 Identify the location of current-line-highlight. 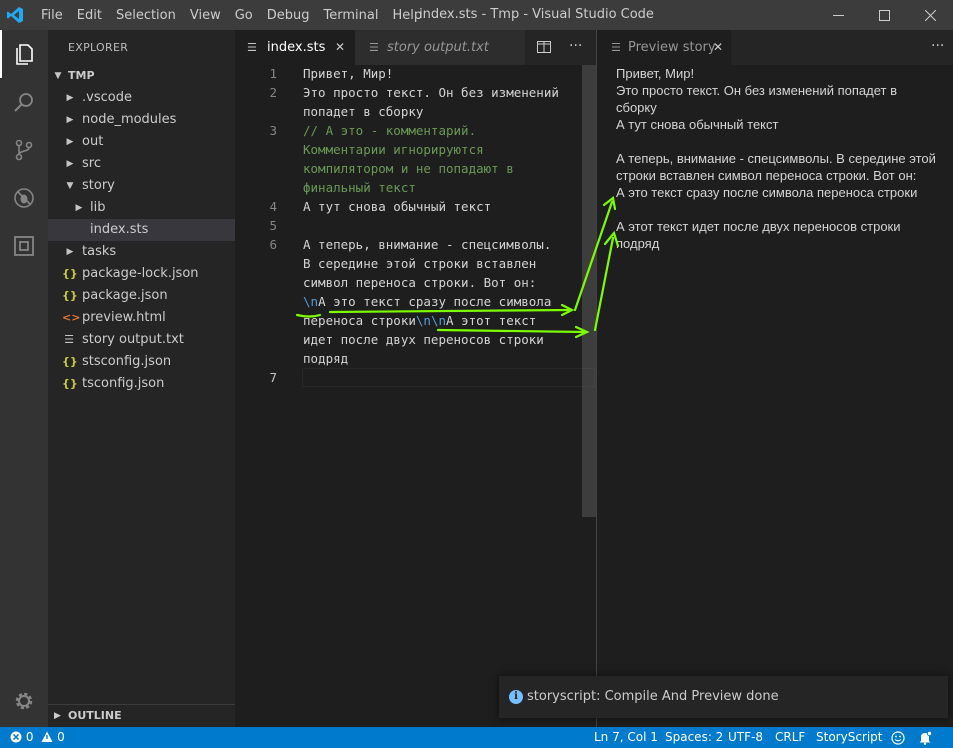
(448, 377).